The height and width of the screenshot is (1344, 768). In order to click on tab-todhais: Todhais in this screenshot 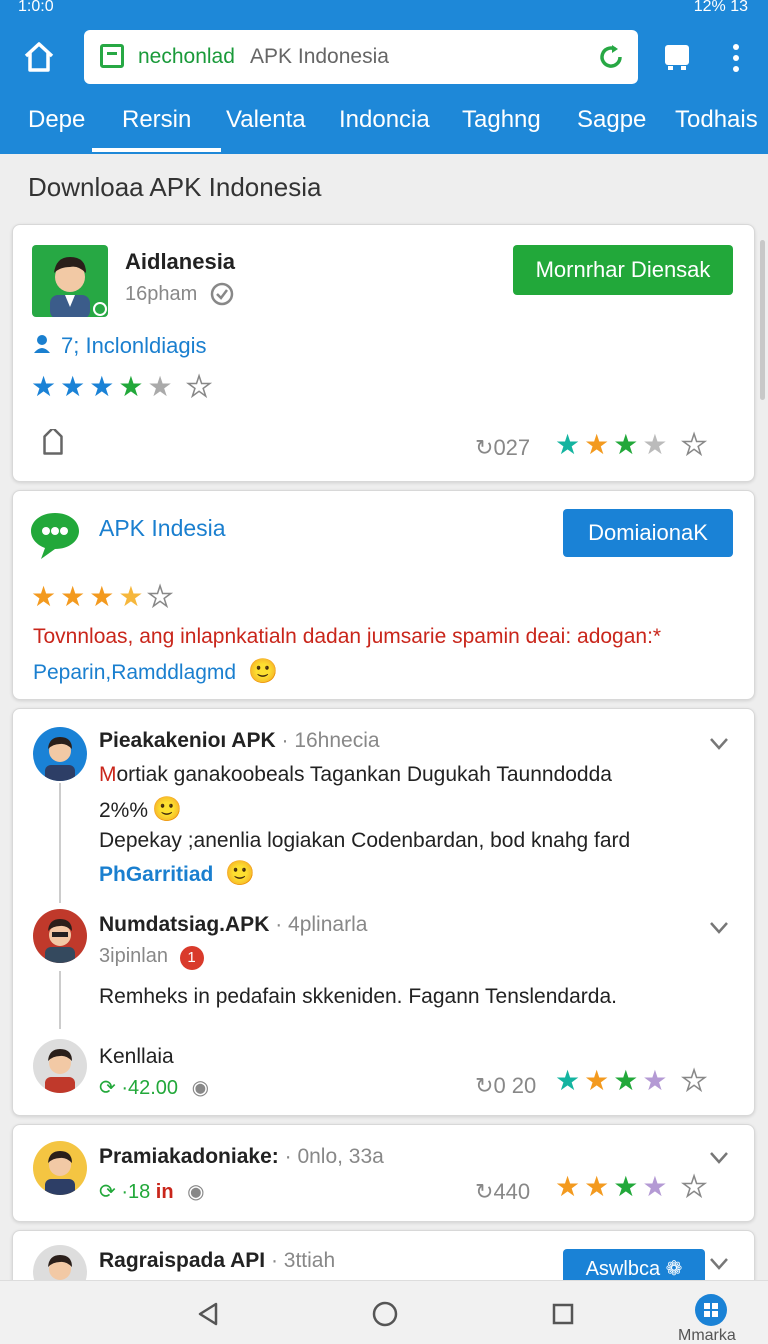, I will do `click(716, 129)`.